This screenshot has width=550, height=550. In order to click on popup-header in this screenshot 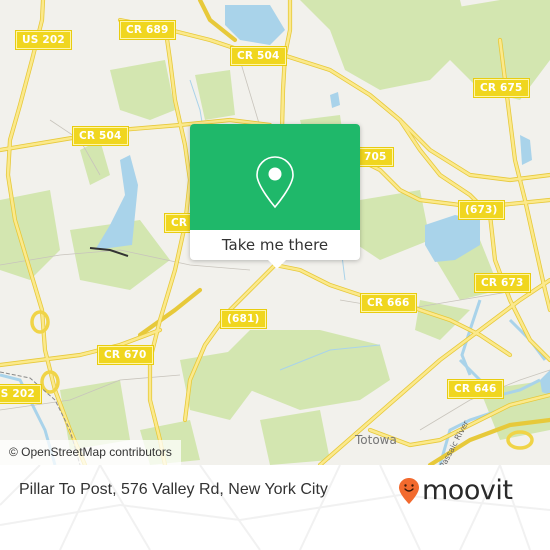, I will do `click(275, 177)`.